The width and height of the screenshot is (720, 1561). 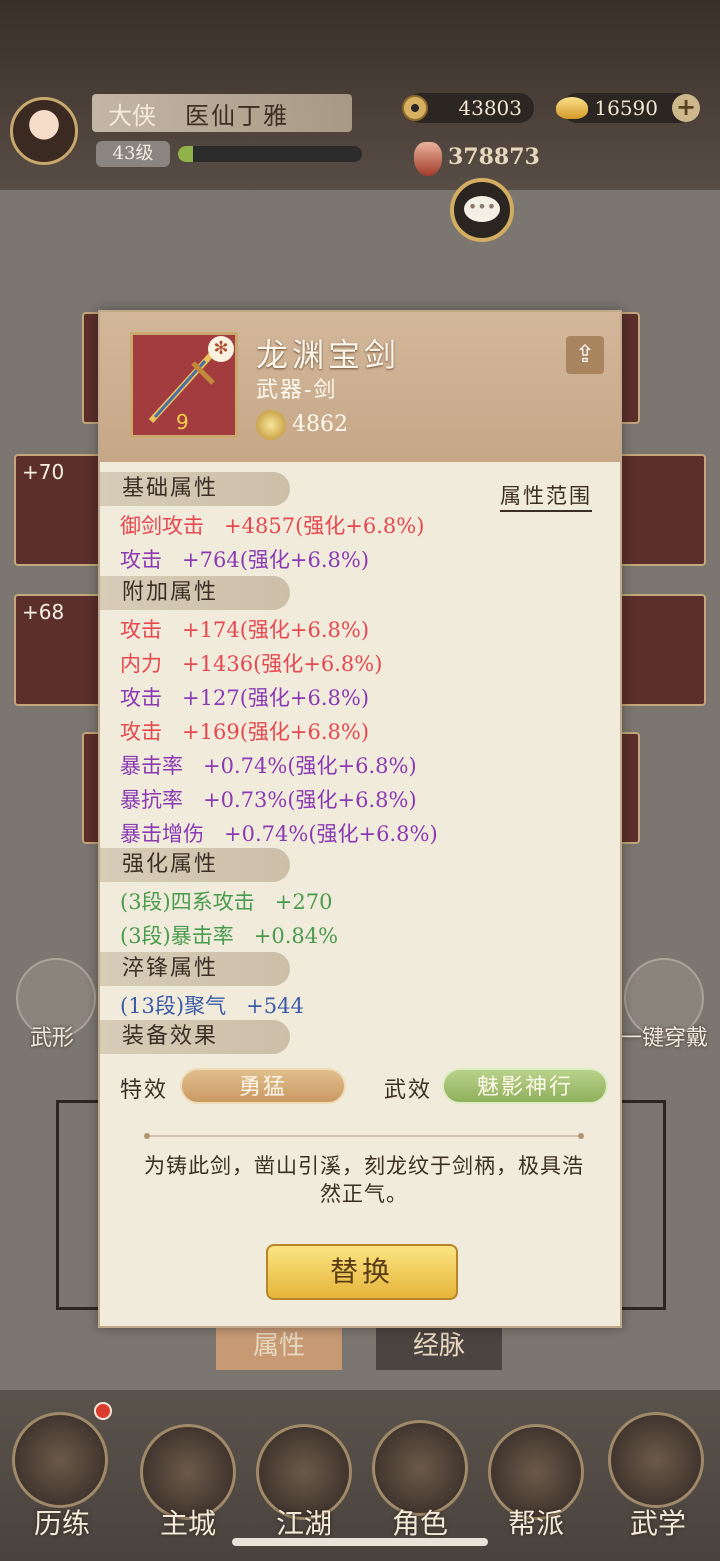 I want to click on section-enhance-attributes: 强化属性, so click(x=195, y=865).